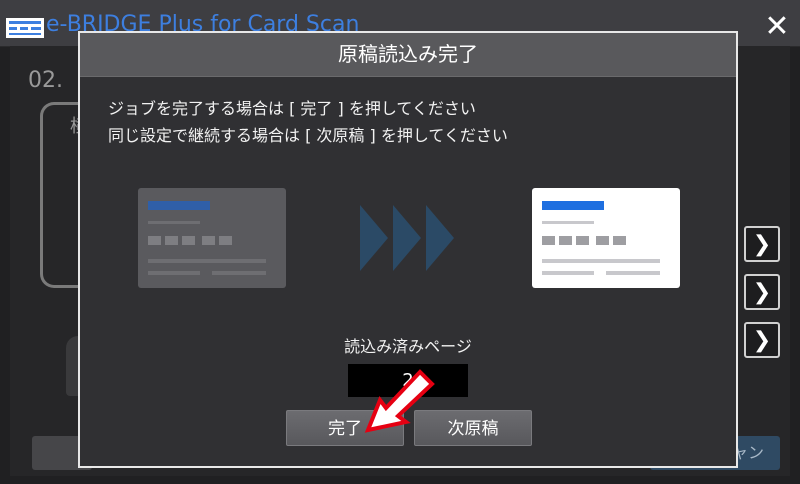  What do you see at coordinates (25, 28) in the screenshot?
I see `app-logo-icon` at bounding box center [25, 28].